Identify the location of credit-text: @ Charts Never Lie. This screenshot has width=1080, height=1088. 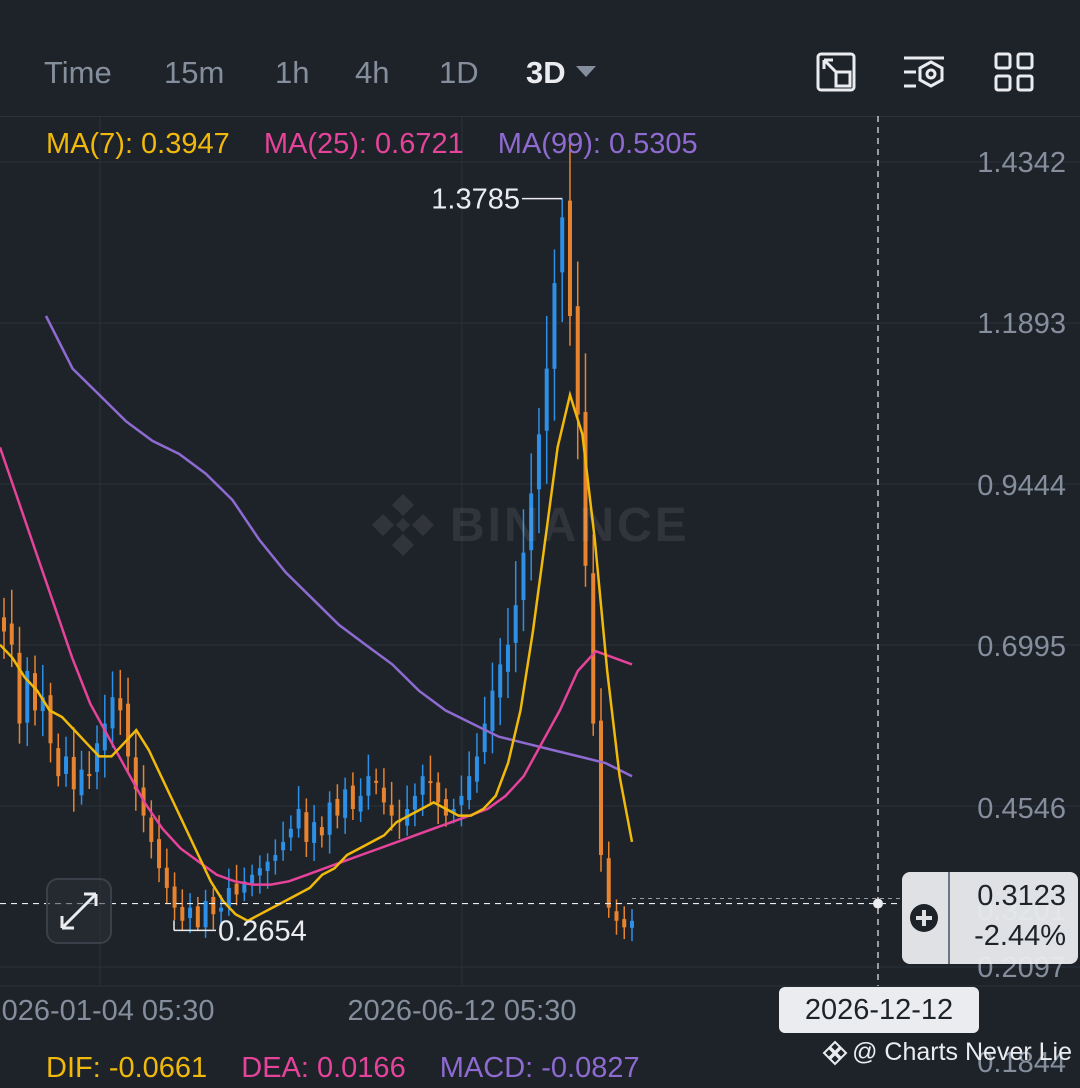
(947, 1052).